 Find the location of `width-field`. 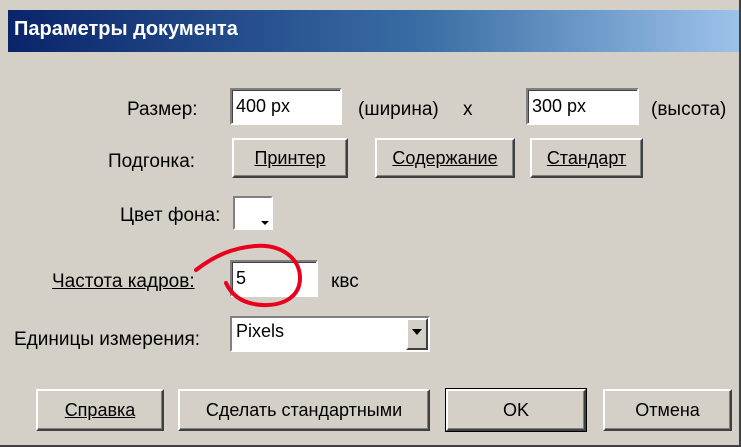

width-field is located at coordinates (286, 106).